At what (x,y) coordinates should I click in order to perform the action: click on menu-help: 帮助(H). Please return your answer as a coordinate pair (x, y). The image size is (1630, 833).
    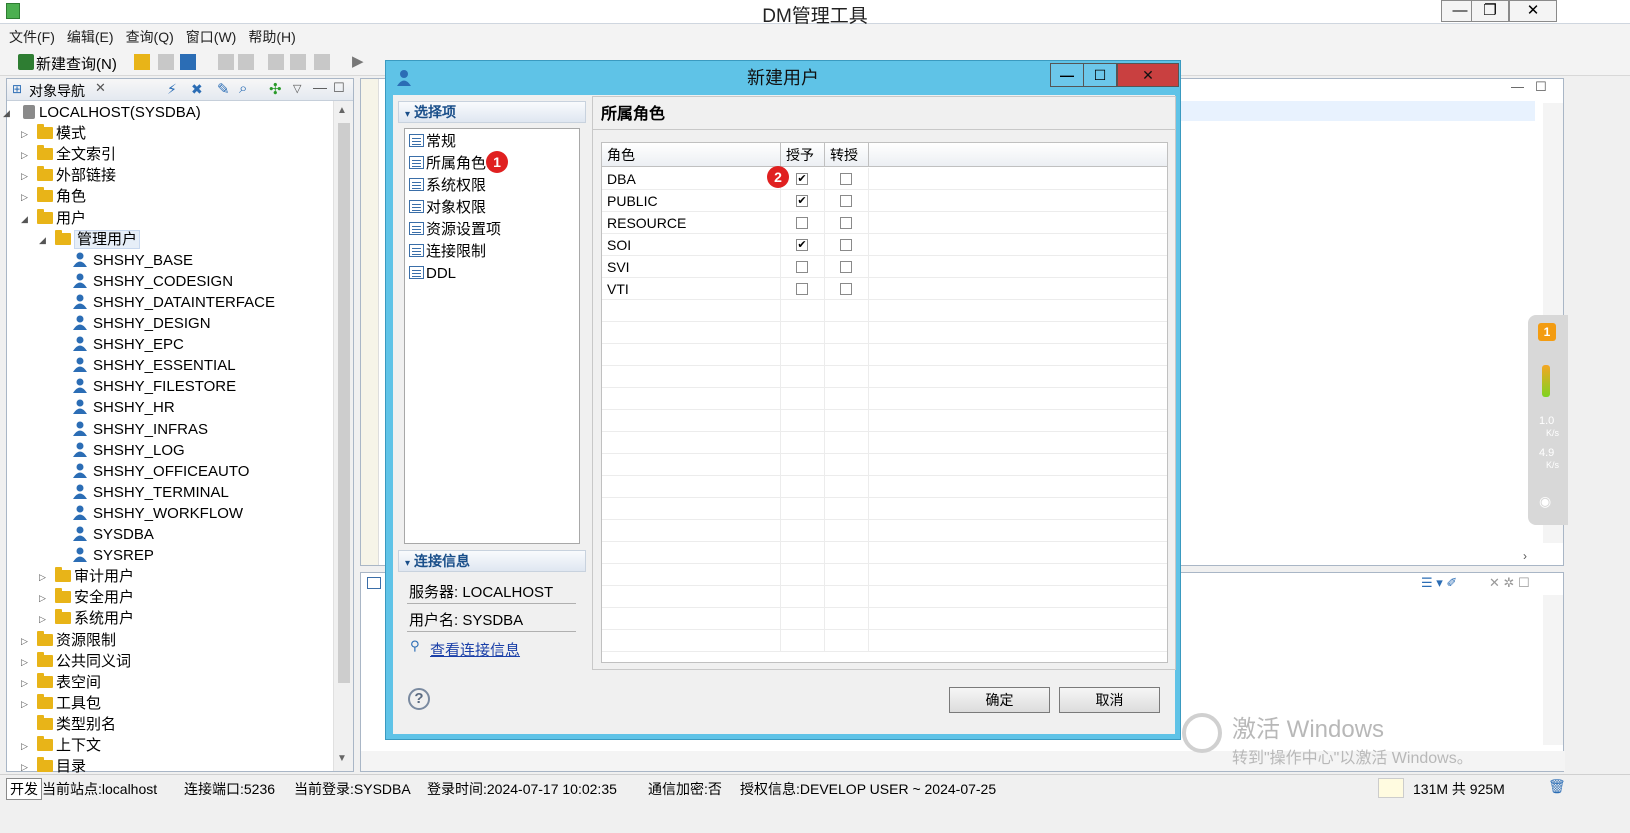
    Looking at the image, I should click on (271, 37).